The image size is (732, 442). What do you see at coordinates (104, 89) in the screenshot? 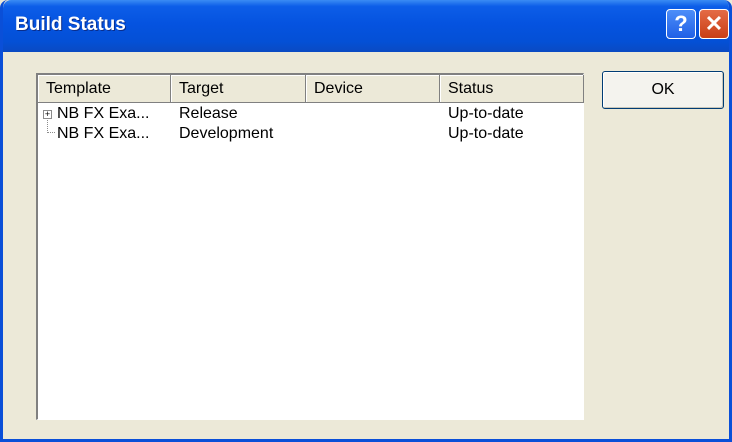
I see `column-header-template: Template` at bounding box center [104, 89].